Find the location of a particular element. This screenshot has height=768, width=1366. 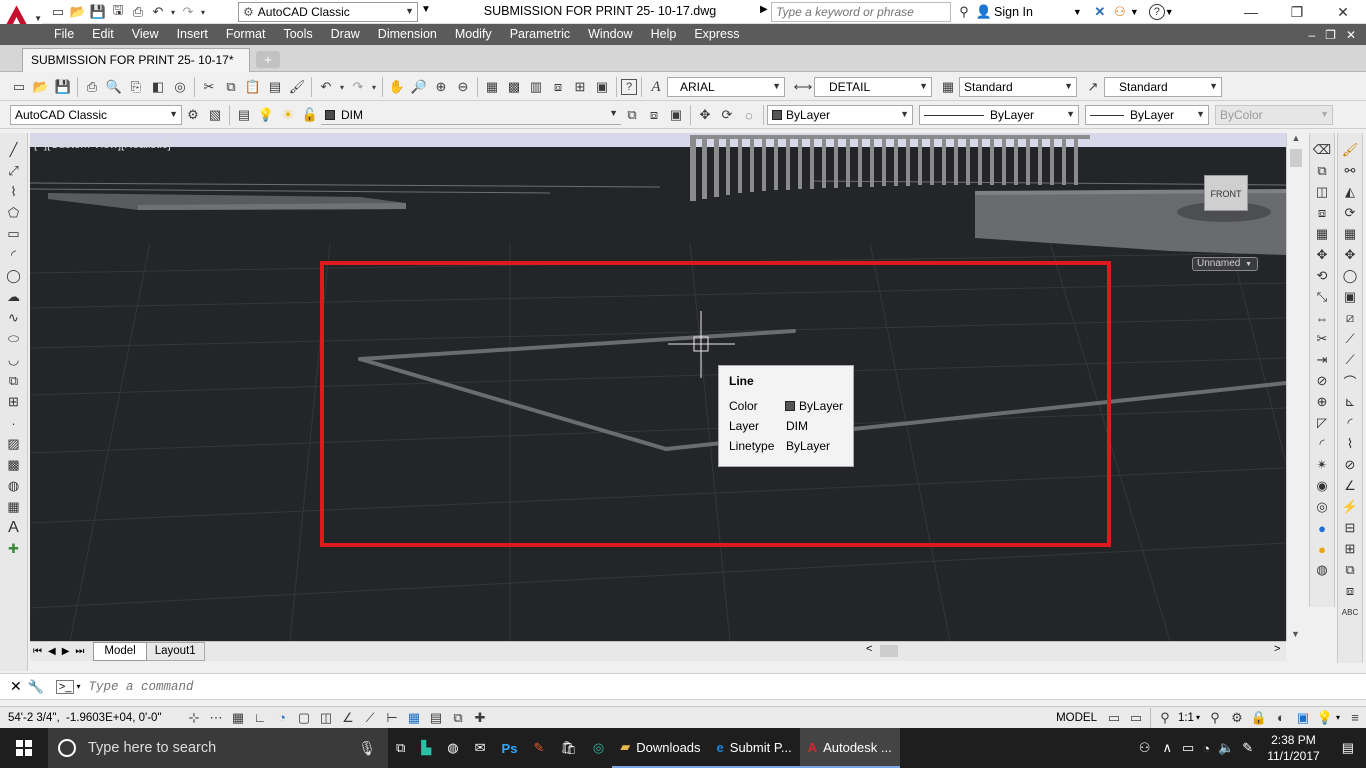

doc-restore-icon: ❐ is located at coordinates (1330, 35).